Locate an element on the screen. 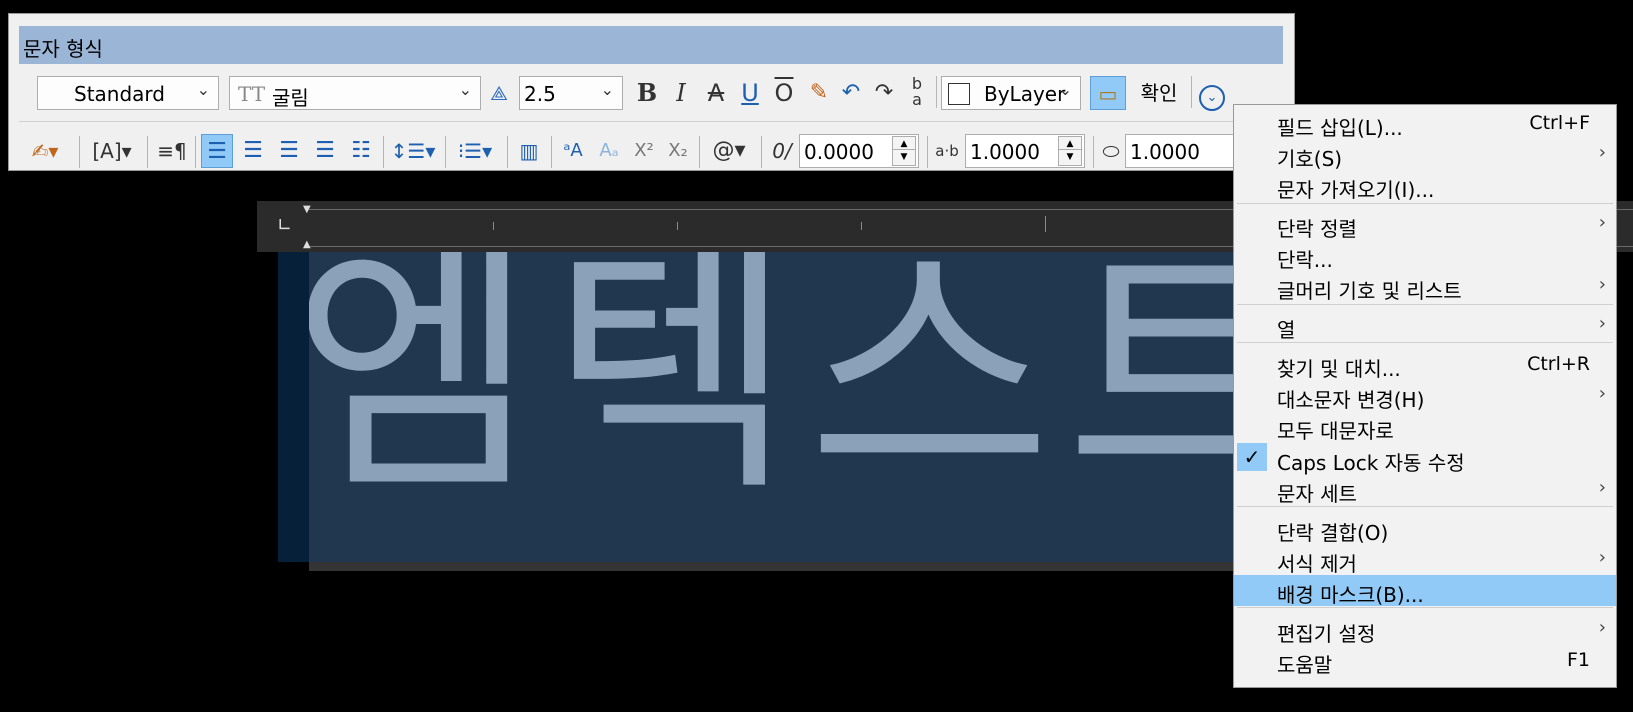  tracking-icon: a·b is located at coordinates (947, 151).